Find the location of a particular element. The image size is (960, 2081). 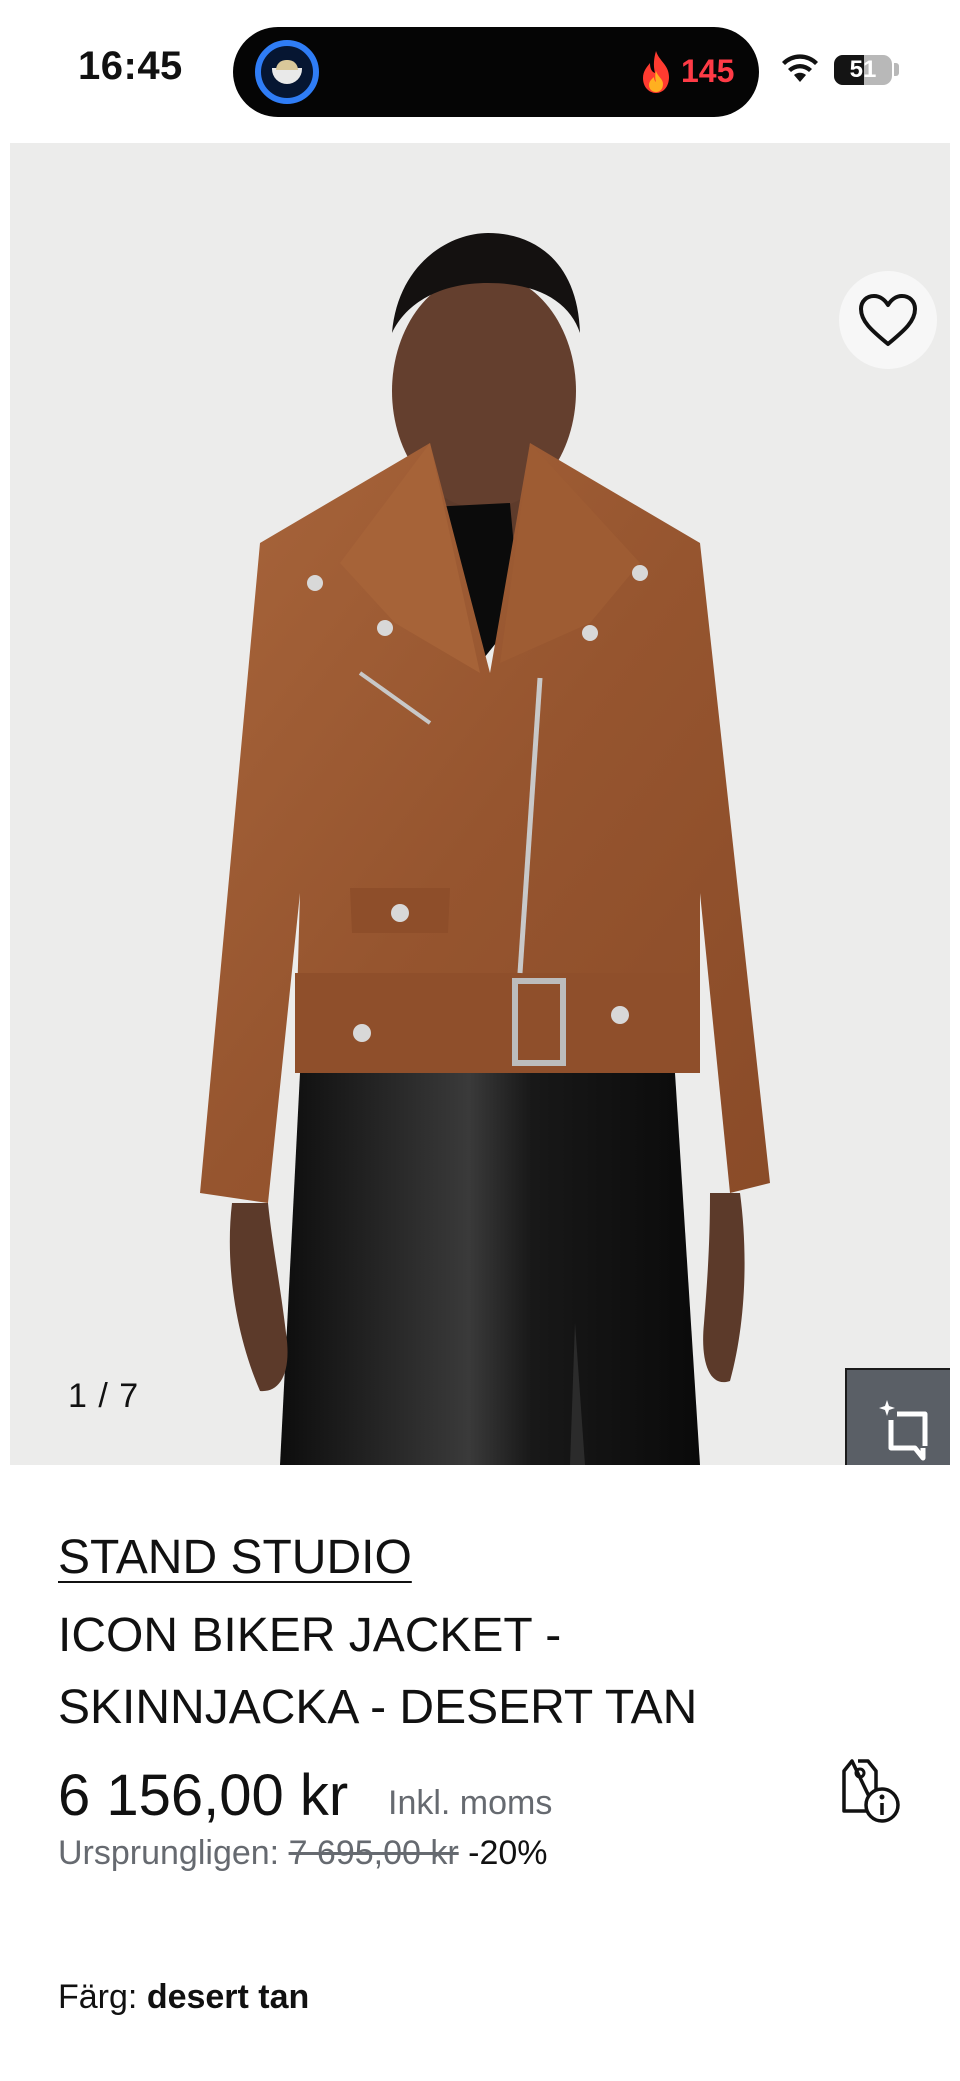

streak-count: 145 is located at coordinates (708, 71).